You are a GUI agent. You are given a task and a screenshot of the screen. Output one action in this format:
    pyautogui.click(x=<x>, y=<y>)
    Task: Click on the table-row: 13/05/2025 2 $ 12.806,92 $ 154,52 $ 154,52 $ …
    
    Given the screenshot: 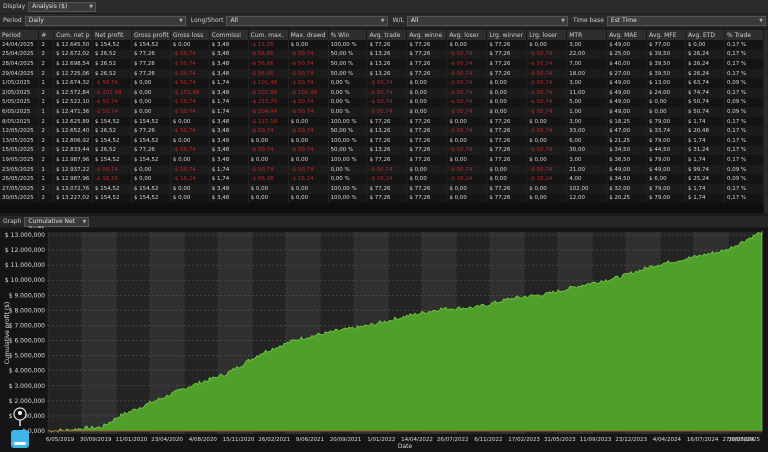 What is the action you would take?
    pyautogui.click(x=382, y=140)
    